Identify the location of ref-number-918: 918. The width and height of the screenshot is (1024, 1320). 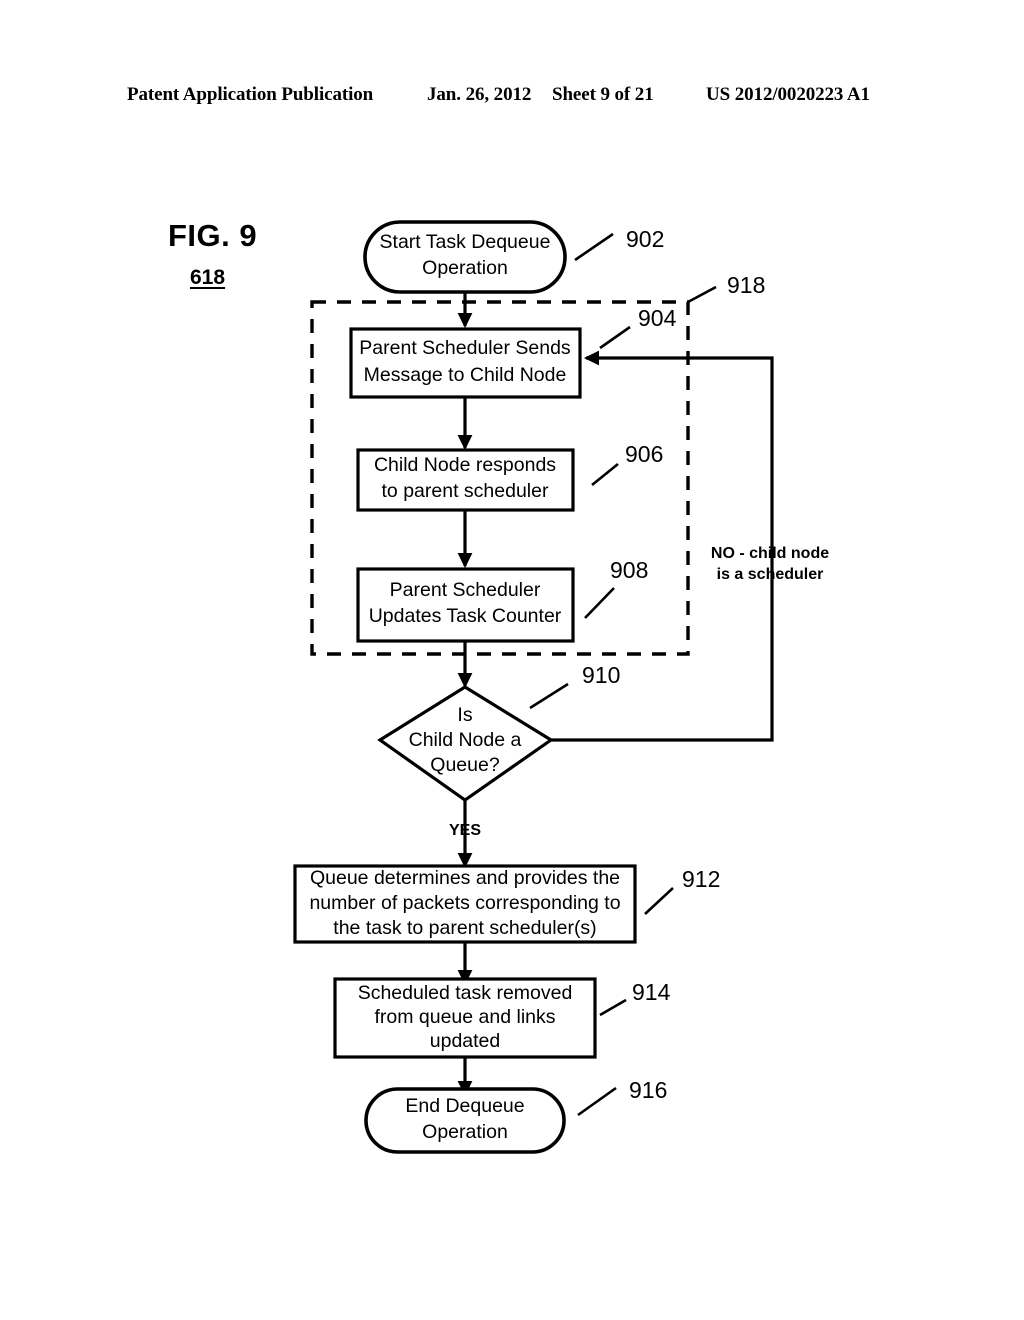
(746, 285).